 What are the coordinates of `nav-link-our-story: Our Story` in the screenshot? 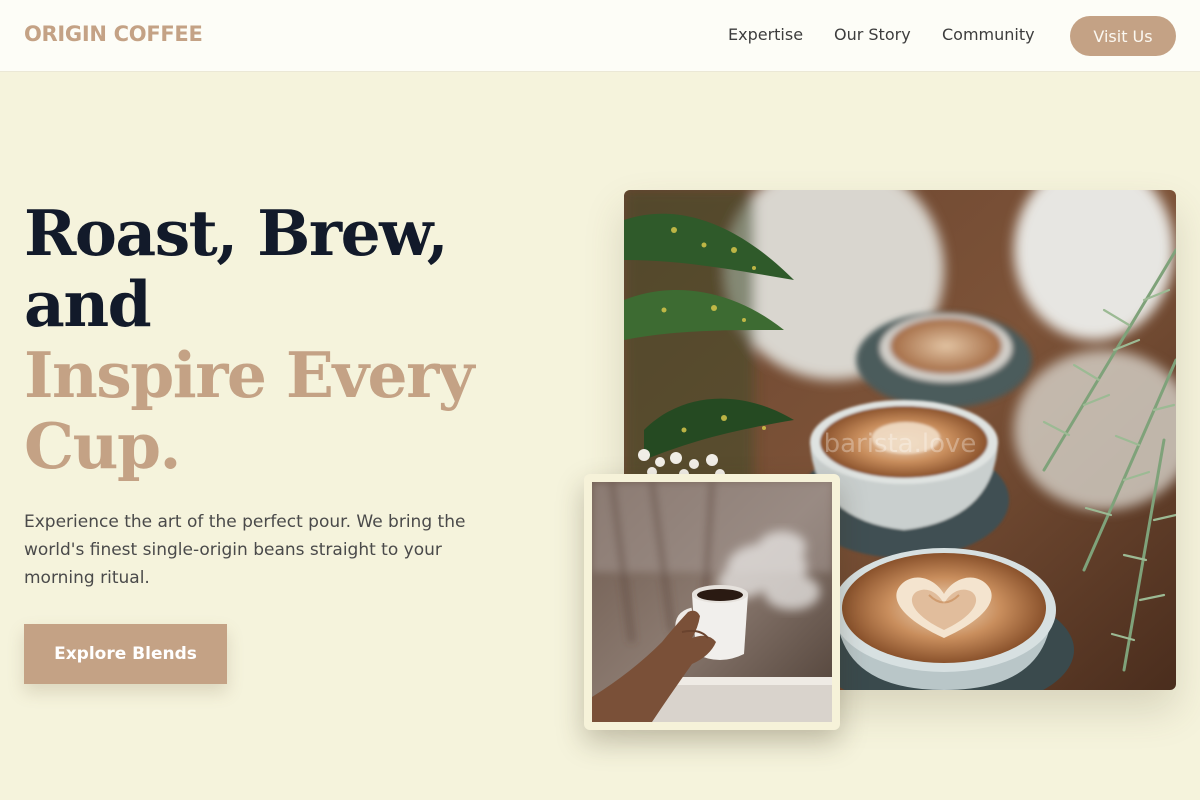 It's located at (872, 34).